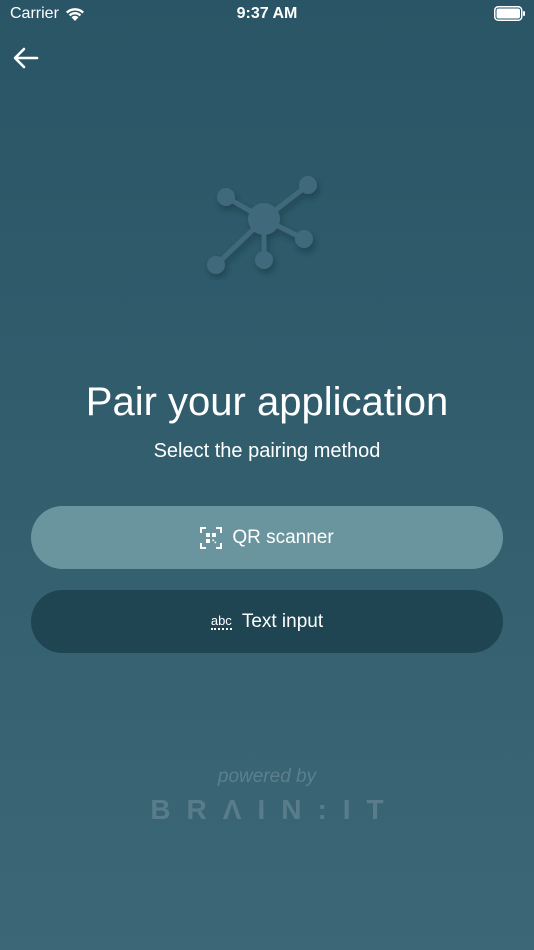 The height and width of the screenshot is (950, 534). I want to click on back-button, so click(26, 58).